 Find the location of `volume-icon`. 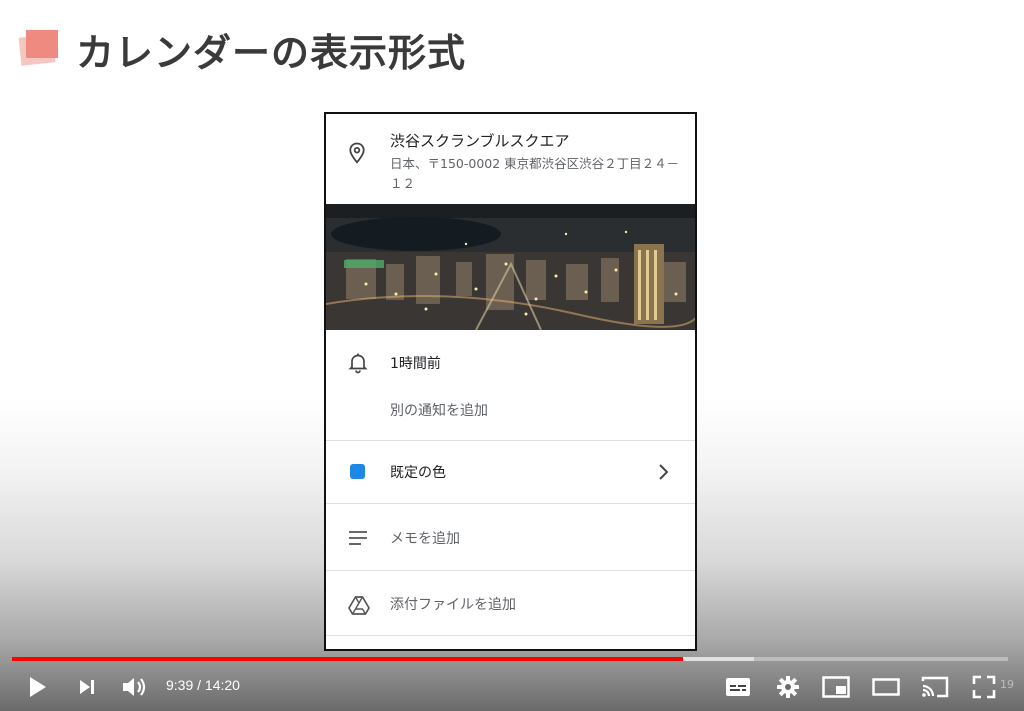

volume-icon is located at coordinates (134, 687).